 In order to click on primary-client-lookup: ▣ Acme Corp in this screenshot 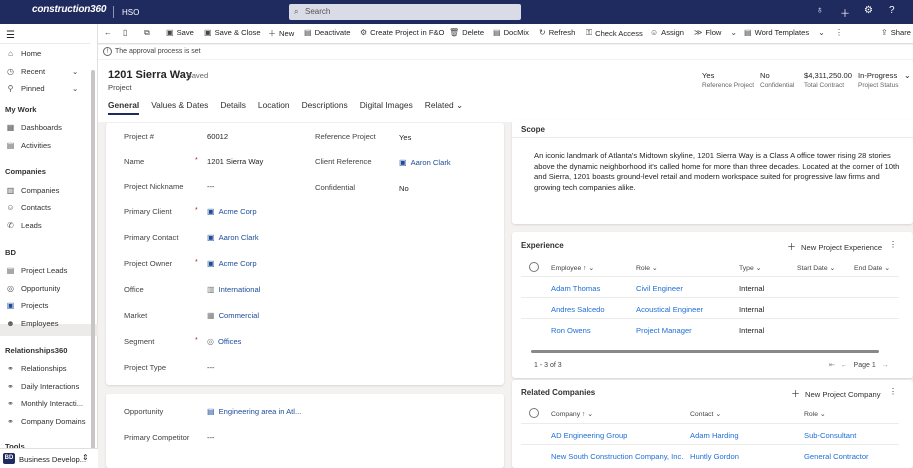, I will do `click(232, 211)`.